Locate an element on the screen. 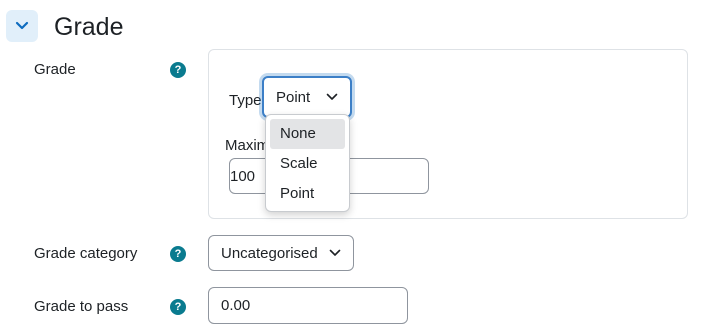 The height and width of the screenshot is (336, 704). type-select: Point is located at coordinates (307, 97).